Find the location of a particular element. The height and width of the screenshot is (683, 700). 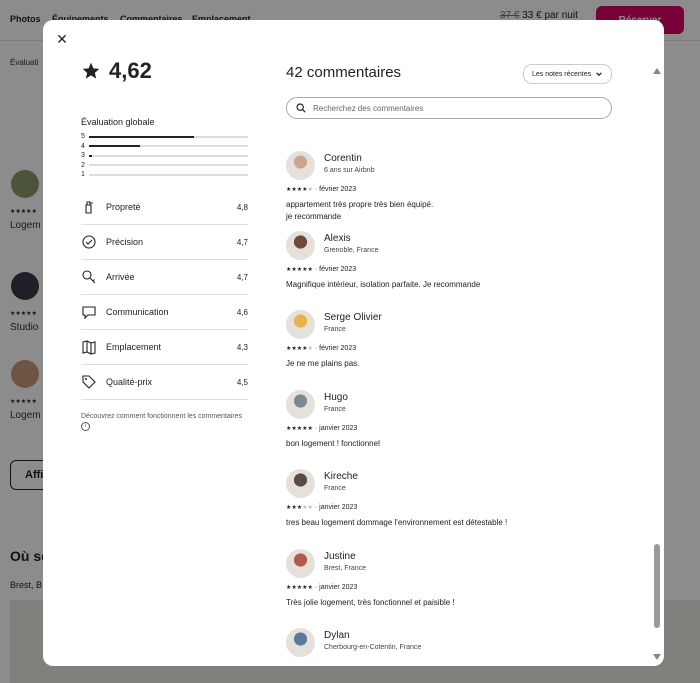

close-icon: ✕ is located at coordinates (62, 39).